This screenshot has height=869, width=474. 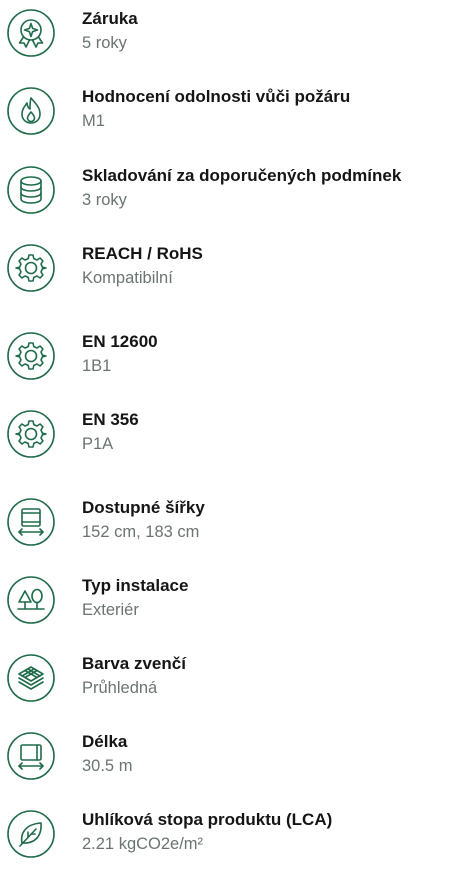 I want to click on spec-label: Záruka, so click(x=110, y=18).